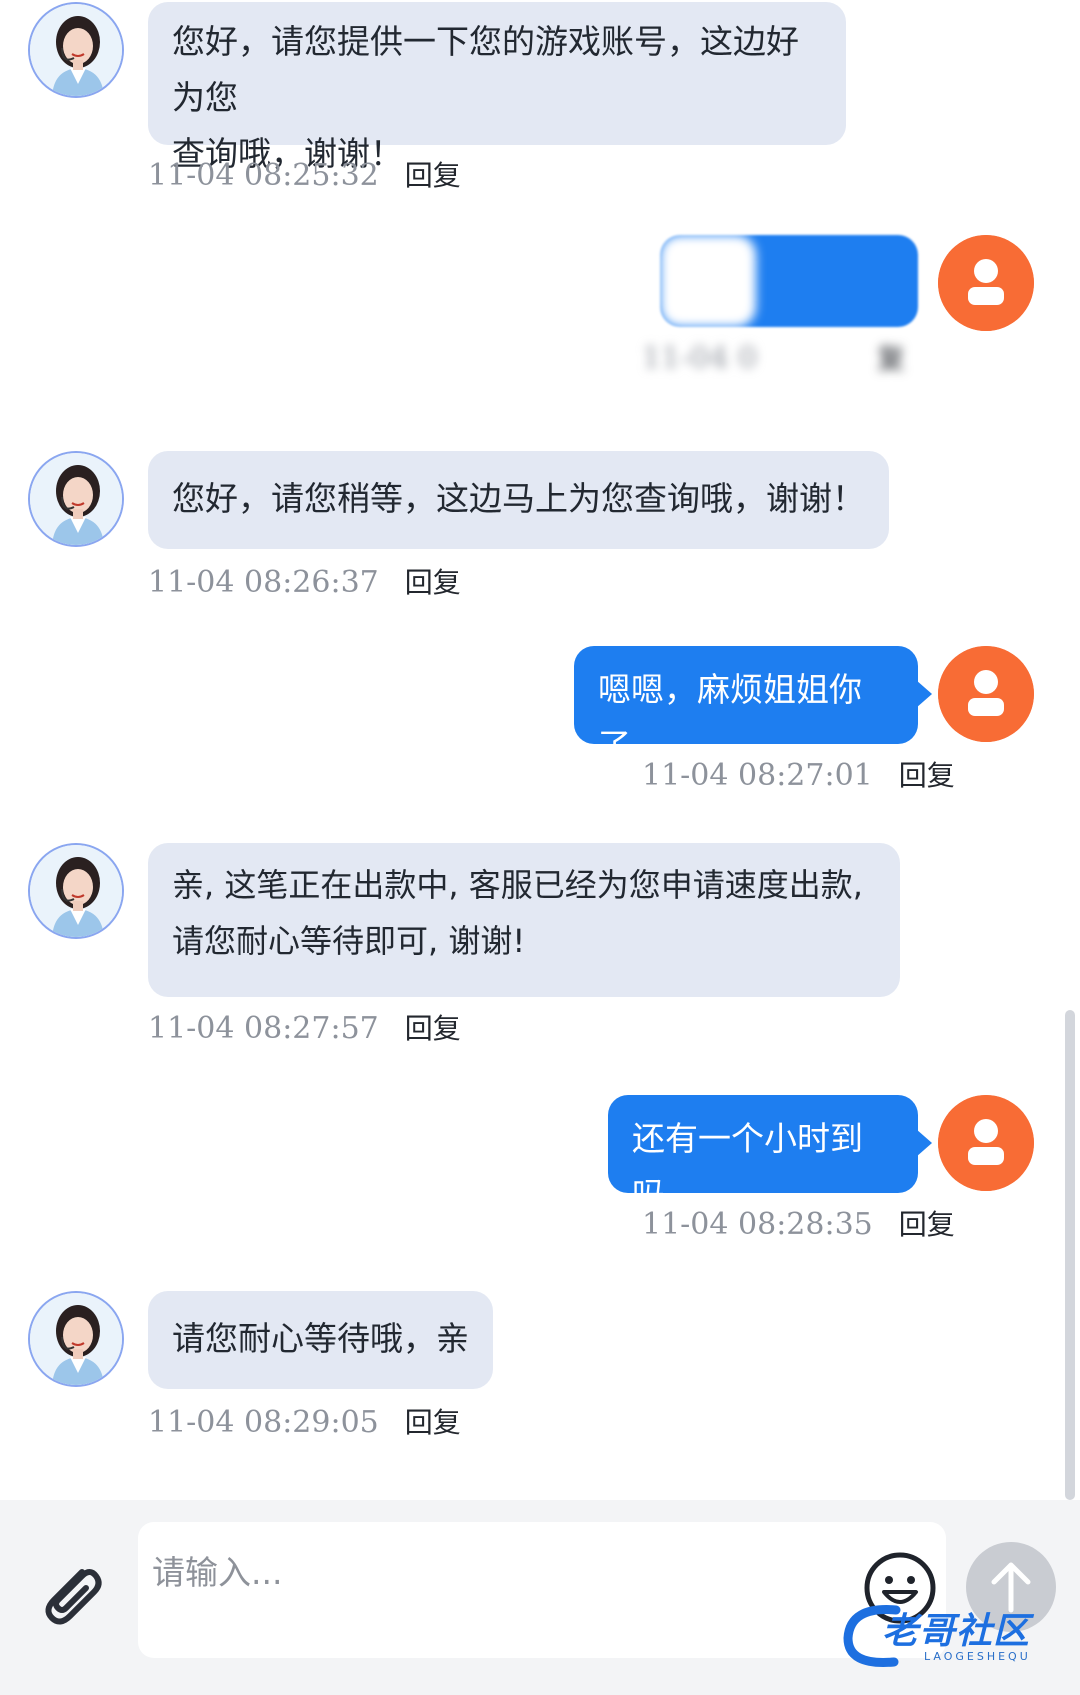  Describe the element at coordinates (263, 1422) in the screenshot. I see `message-timestamp: 11-04 08:29:05` at that location.